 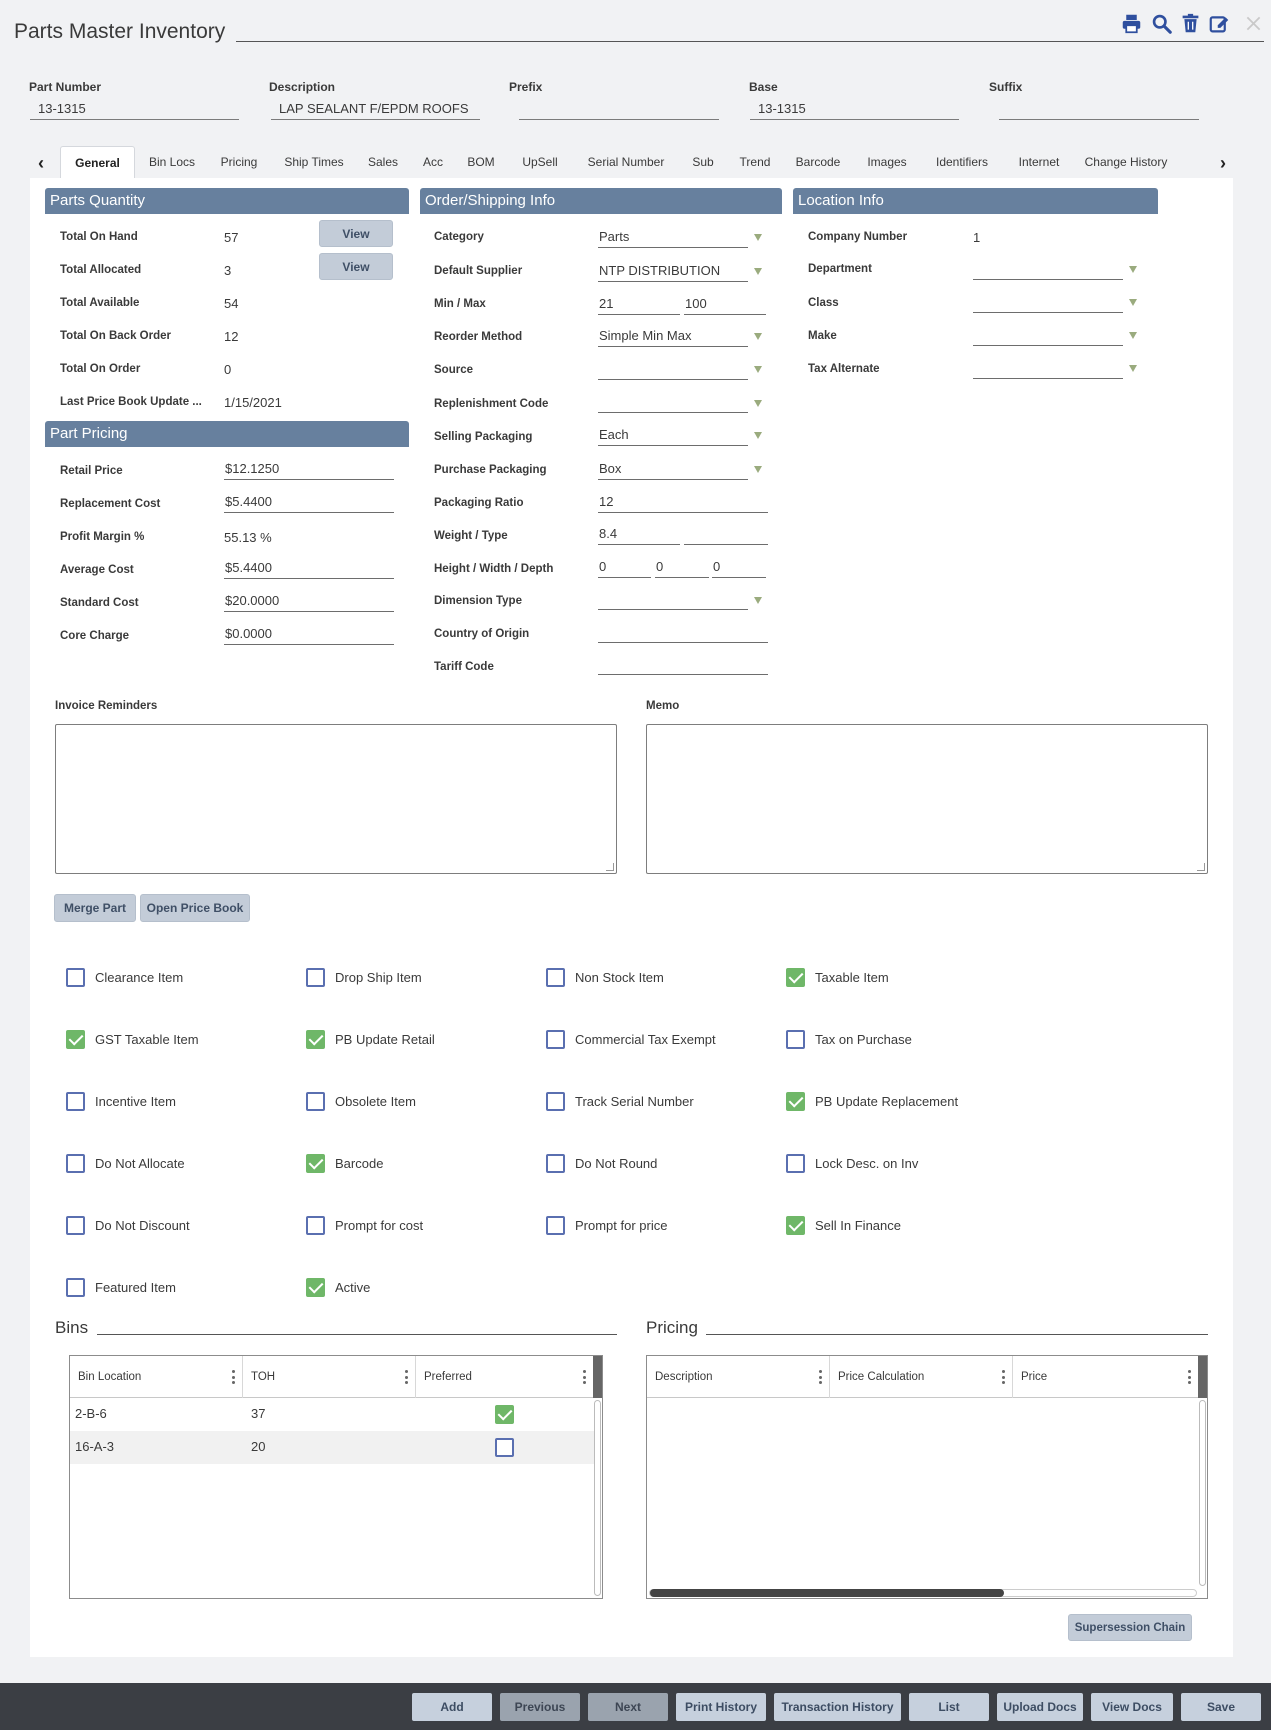 What do you see at coordinates (1133, 269) in the screenshot?
I see `department-chevron-down-icon` at bounding box center [1133, 269].